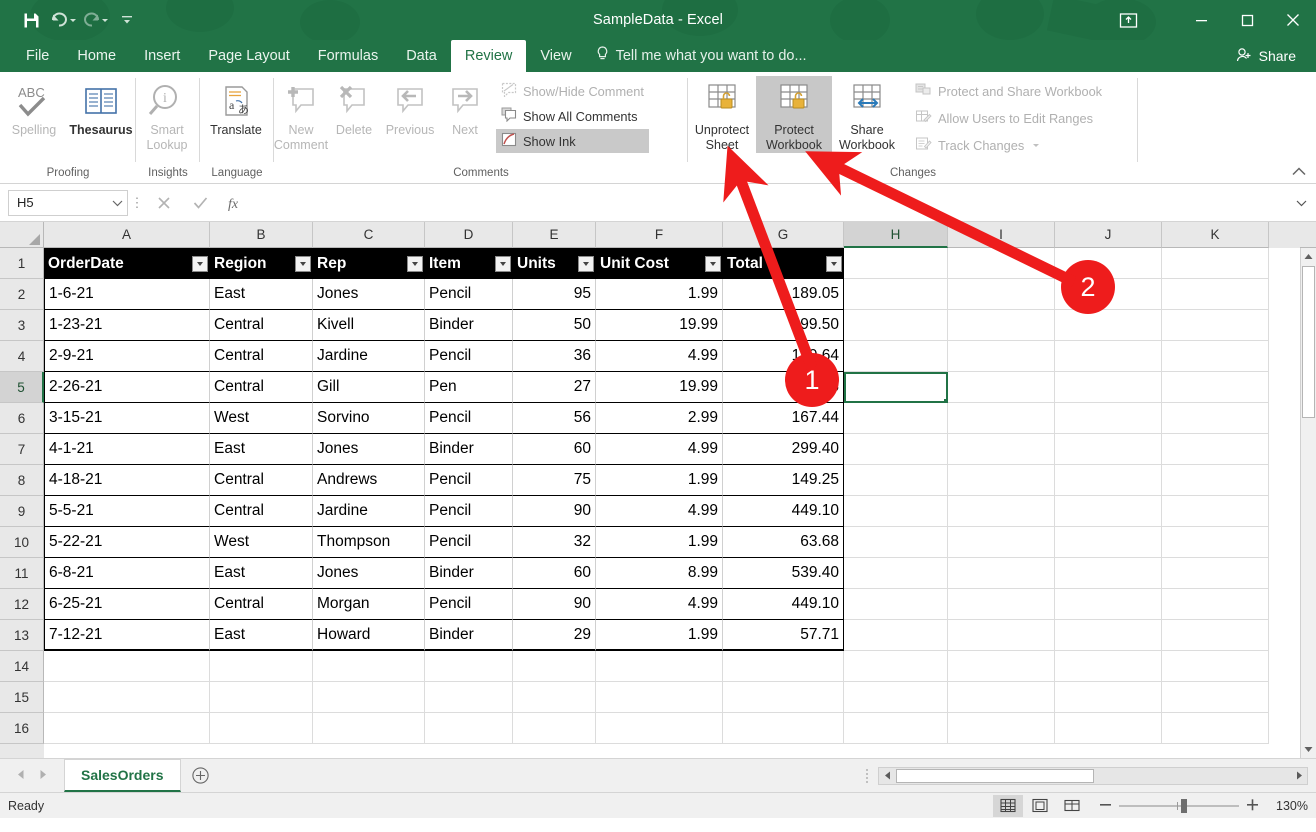 This screenshot has height=832, width=1316. What do you see at coordinates (369, 511) in the screenshot?
I see `cell-C9: Jardine` at bounding box center [369, 511].